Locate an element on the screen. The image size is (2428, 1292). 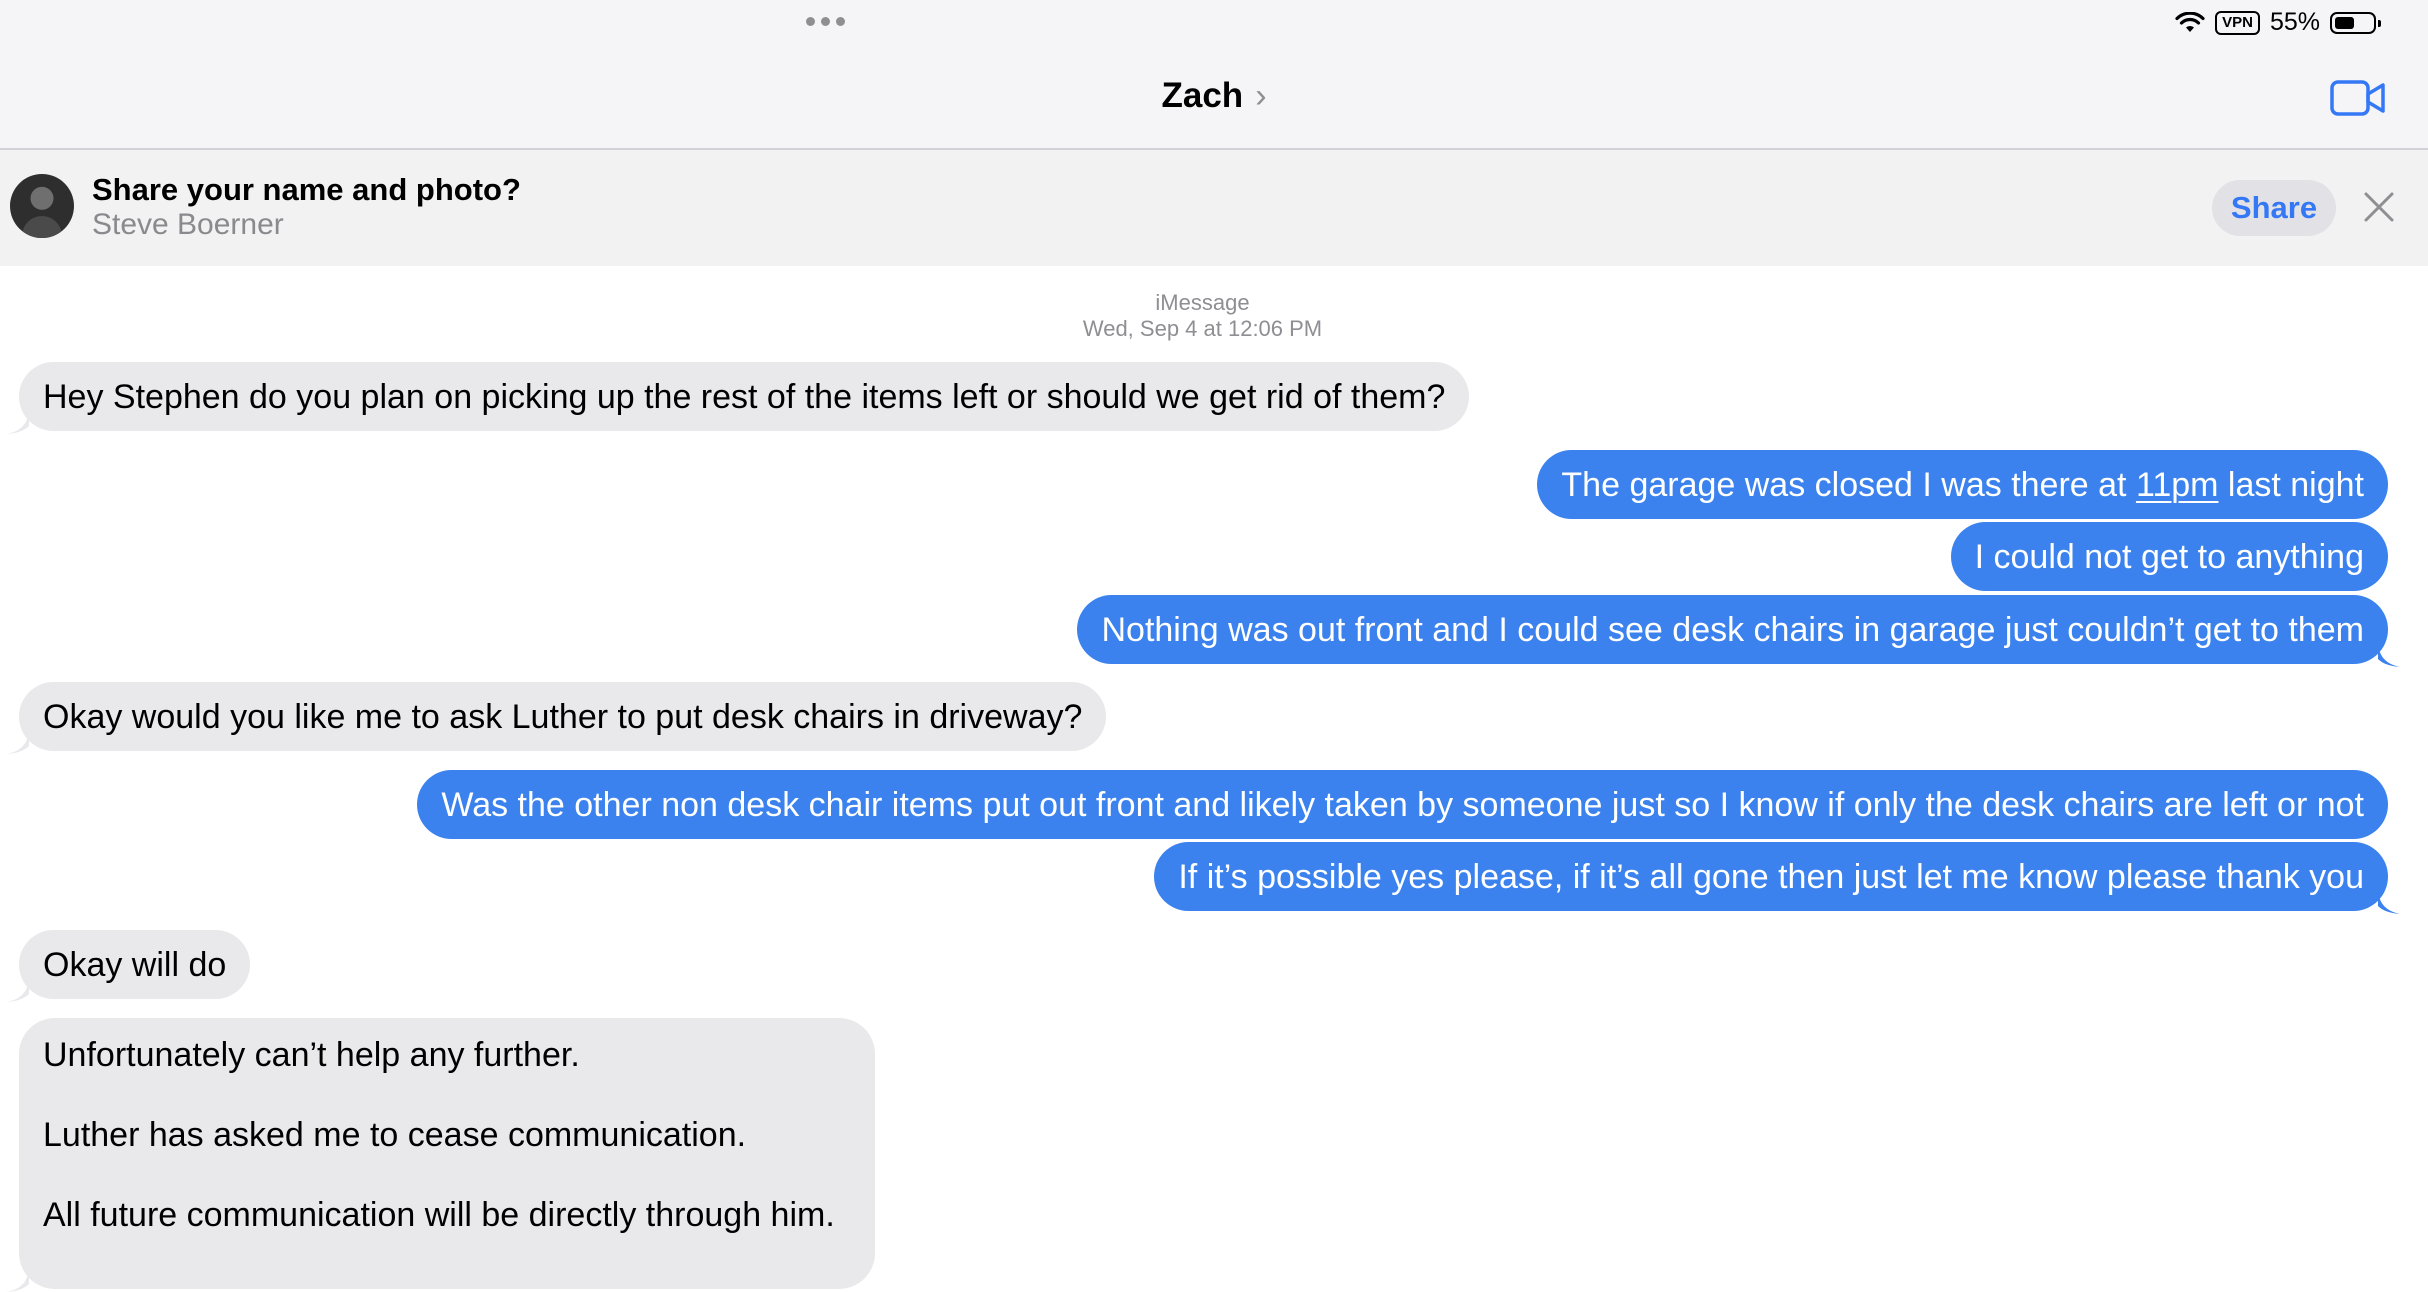
chevron-right-icon: › is located at coordinates (1261, 96).